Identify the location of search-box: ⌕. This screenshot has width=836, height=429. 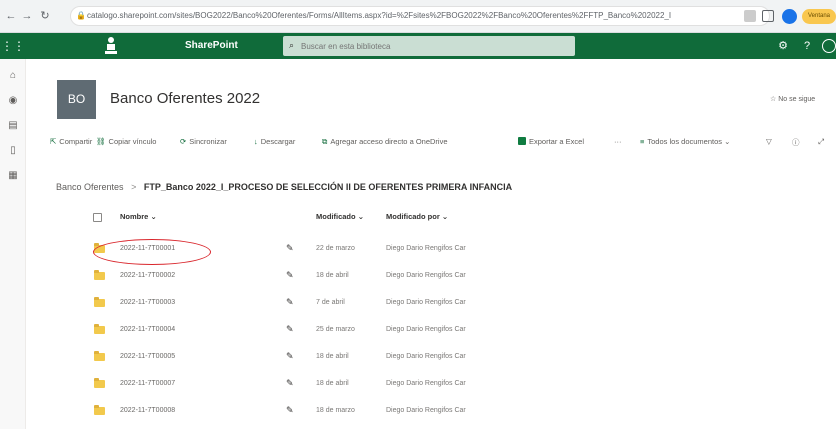
(429, 46).